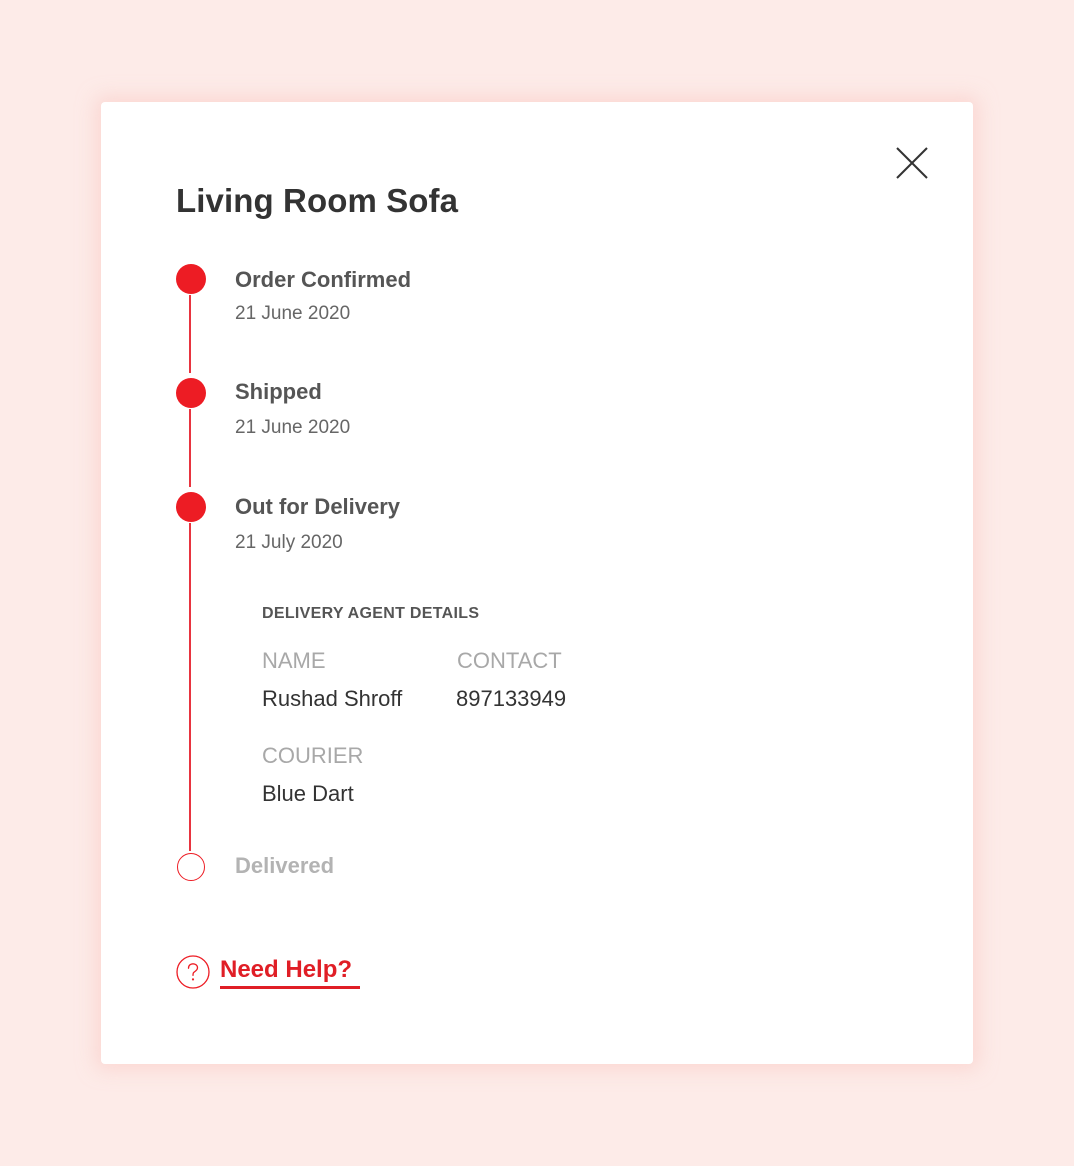  I want to click on close-button, so click(912, 163).